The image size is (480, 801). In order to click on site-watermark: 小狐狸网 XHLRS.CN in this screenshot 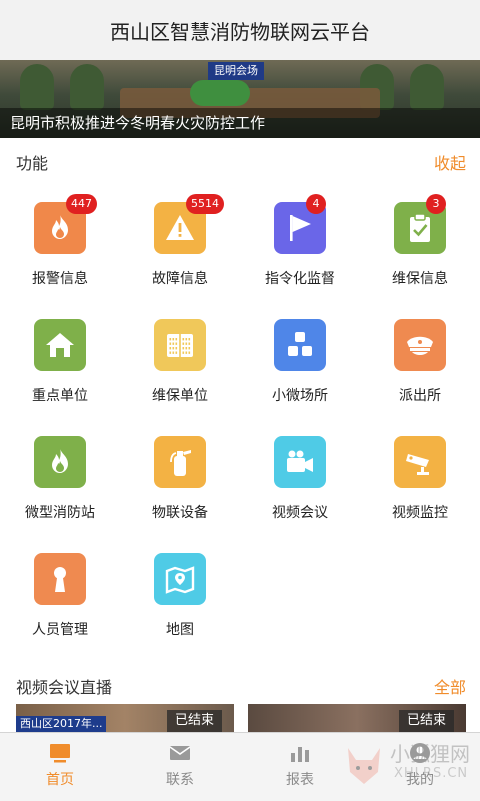, I will do `click(408, 763)`.